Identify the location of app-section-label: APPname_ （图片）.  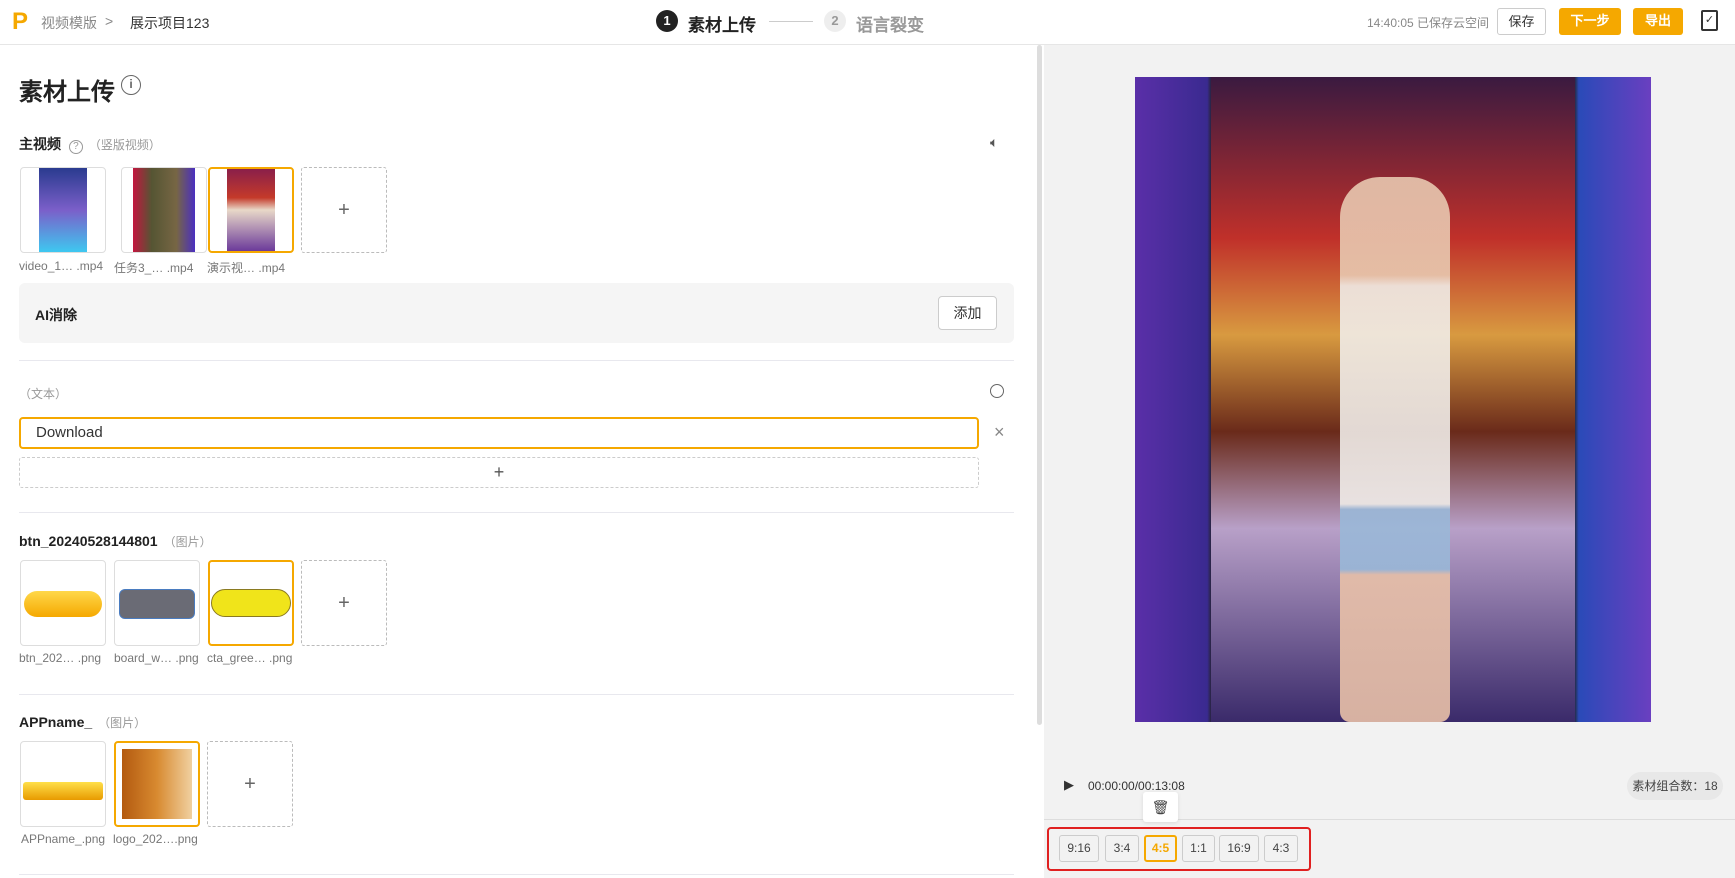
(82, 722).